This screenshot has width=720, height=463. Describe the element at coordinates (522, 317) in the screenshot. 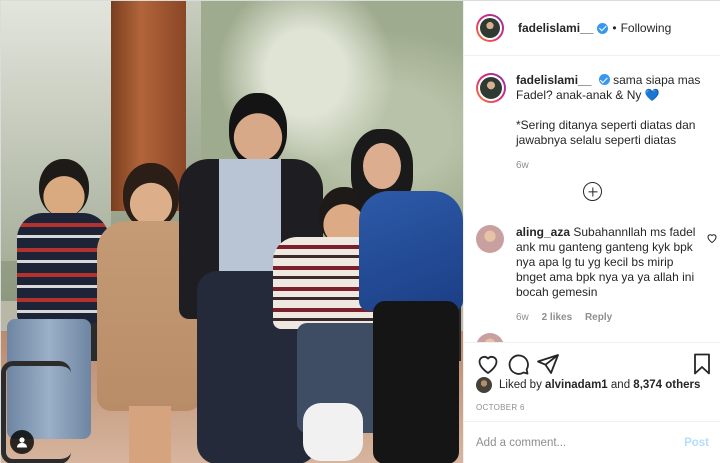

I see `comment-age: 6w` at that location.